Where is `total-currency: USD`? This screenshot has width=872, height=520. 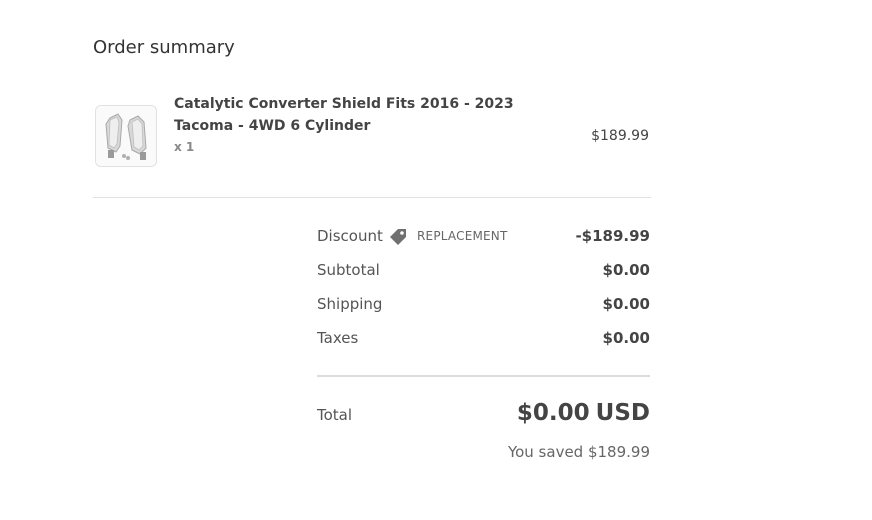
total-currency: USD is located at coordinates (622, 413).